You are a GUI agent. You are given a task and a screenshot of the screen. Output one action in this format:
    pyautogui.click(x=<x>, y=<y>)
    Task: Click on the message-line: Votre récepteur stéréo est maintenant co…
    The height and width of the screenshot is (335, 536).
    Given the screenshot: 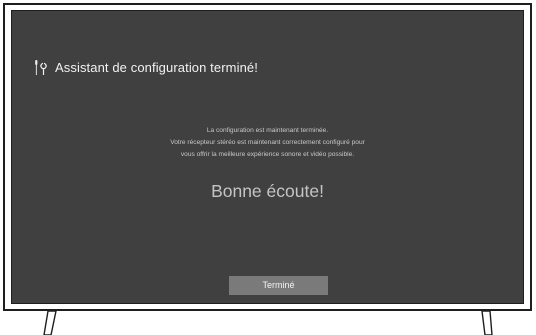 What is the action you would take?
    pyautogui.click(x=267, y=142)
    